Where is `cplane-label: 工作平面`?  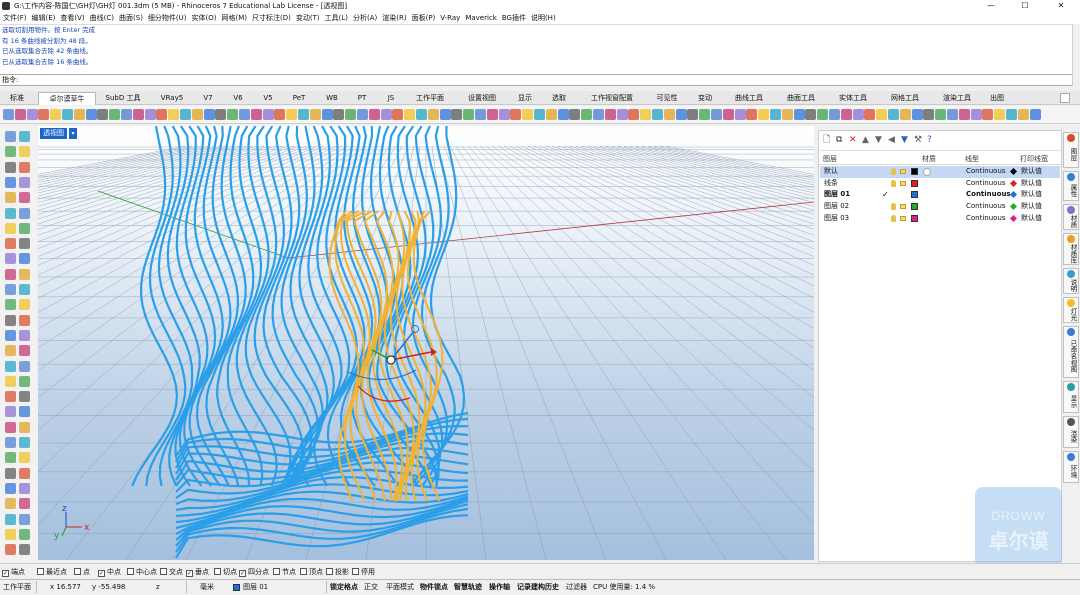 cplane-label: 工作平面 is located at coordinates (17, 587).